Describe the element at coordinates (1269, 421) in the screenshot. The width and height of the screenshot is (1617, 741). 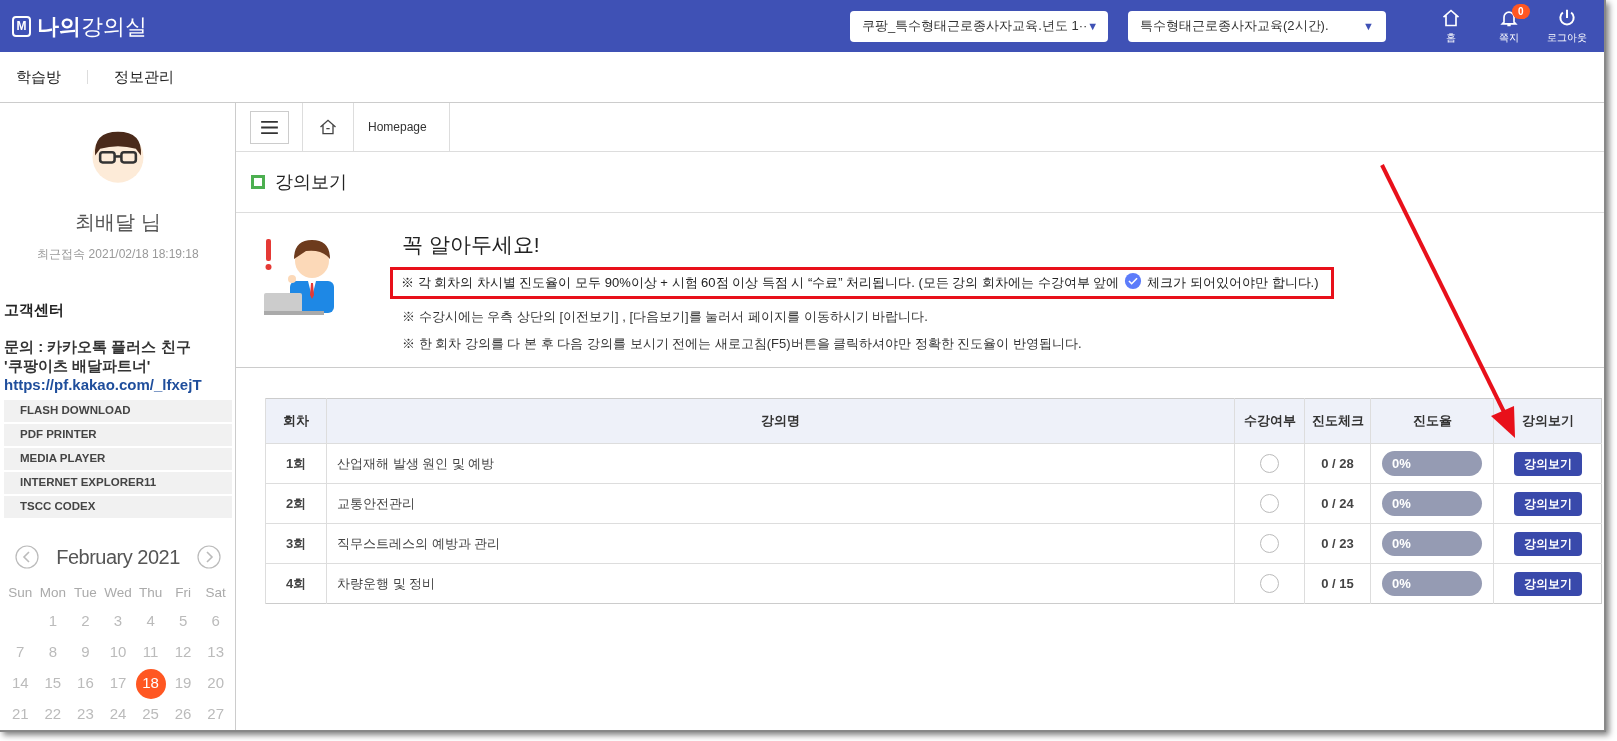
I see `column-header: 수강여부` at that location.